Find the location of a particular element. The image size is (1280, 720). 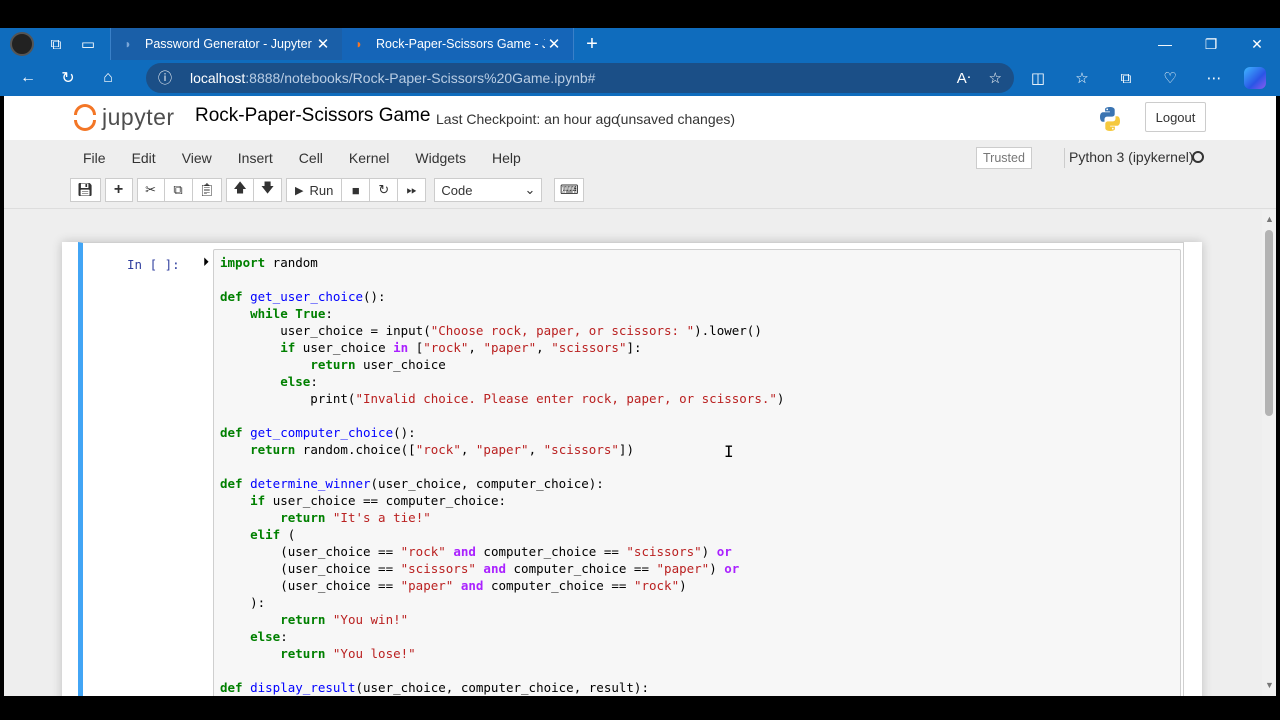

unsaved-status: (unsaved changes) is located at coordinates (676, 119).